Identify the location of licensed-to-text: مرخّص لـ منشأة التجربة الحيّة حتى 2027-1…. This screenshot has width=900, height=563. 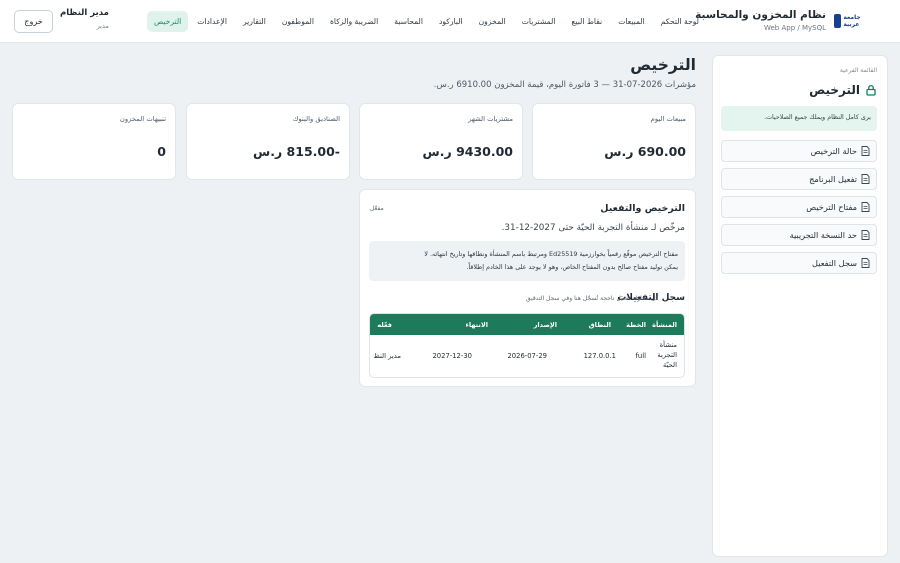
(593, 228).